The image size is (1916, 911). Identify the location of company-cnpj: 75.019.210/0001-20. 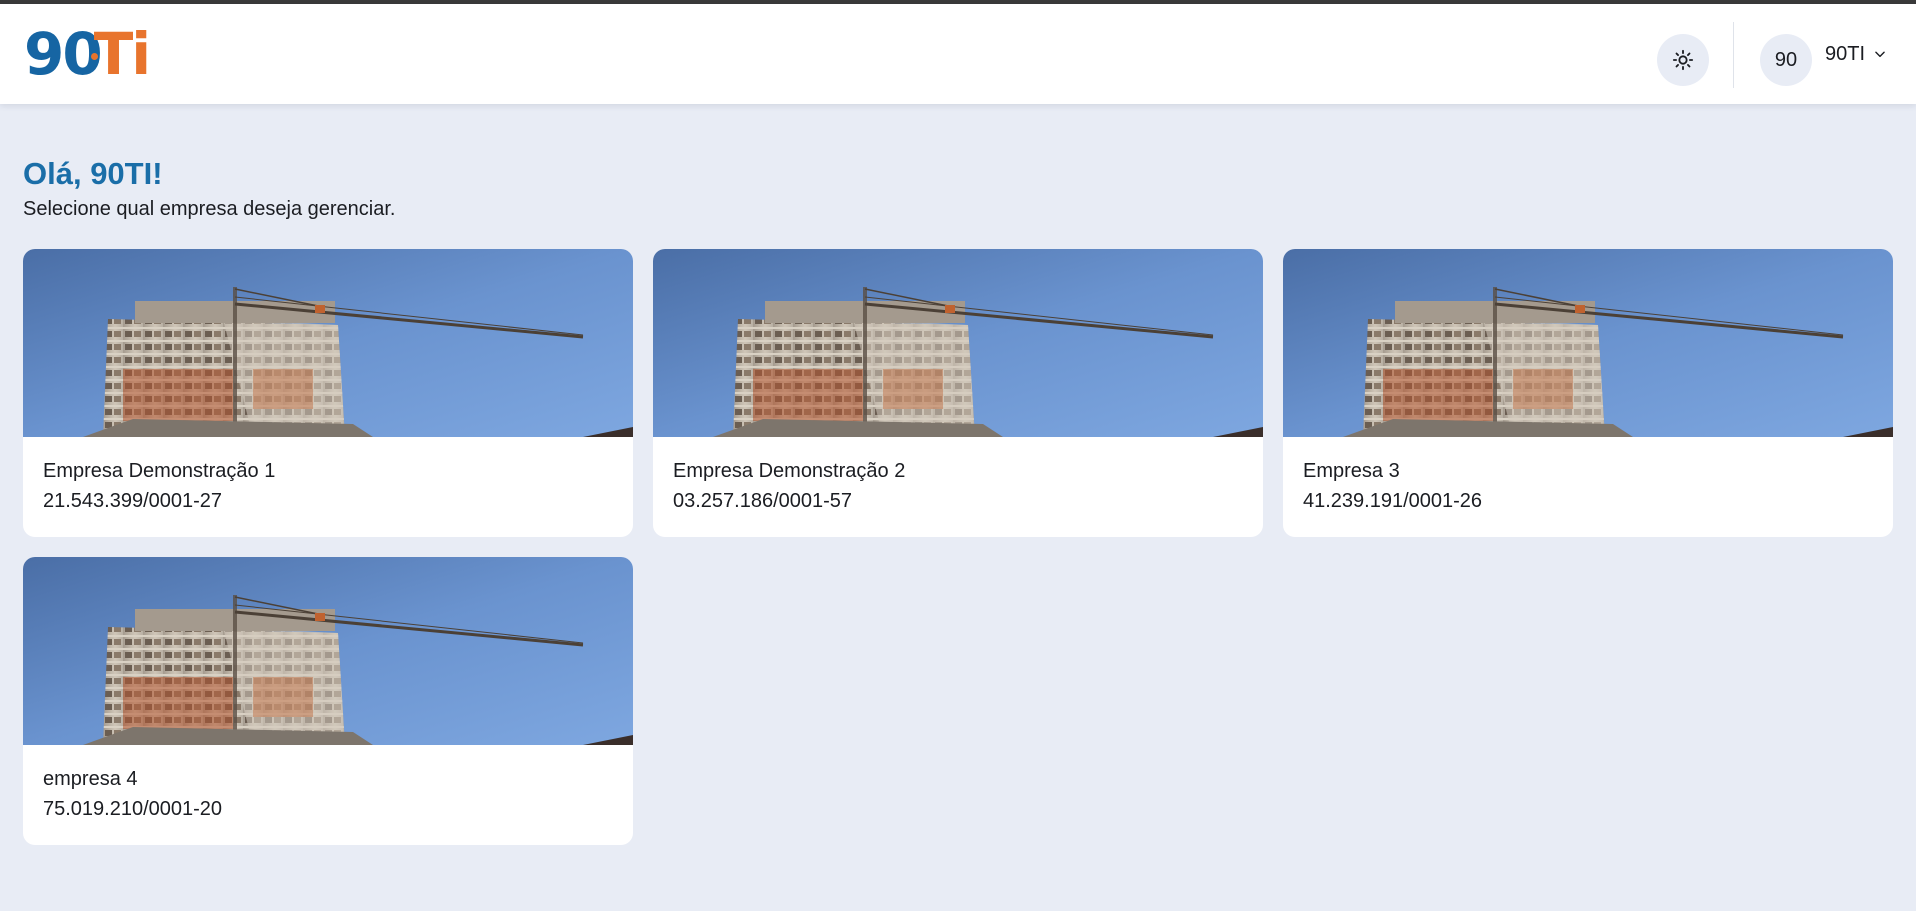
(133, 809).